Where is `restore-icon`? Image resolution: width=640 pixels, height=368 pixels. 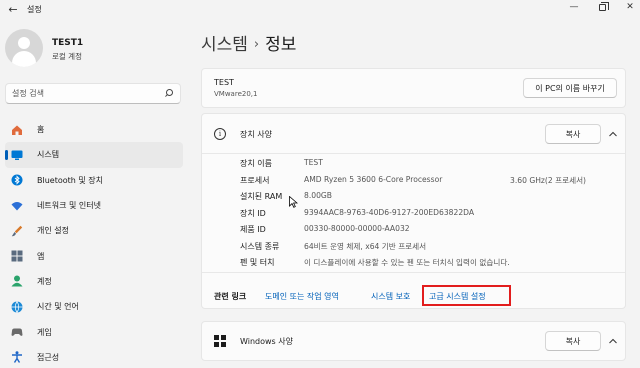 restore-icon is located at coordinates (603, 6).